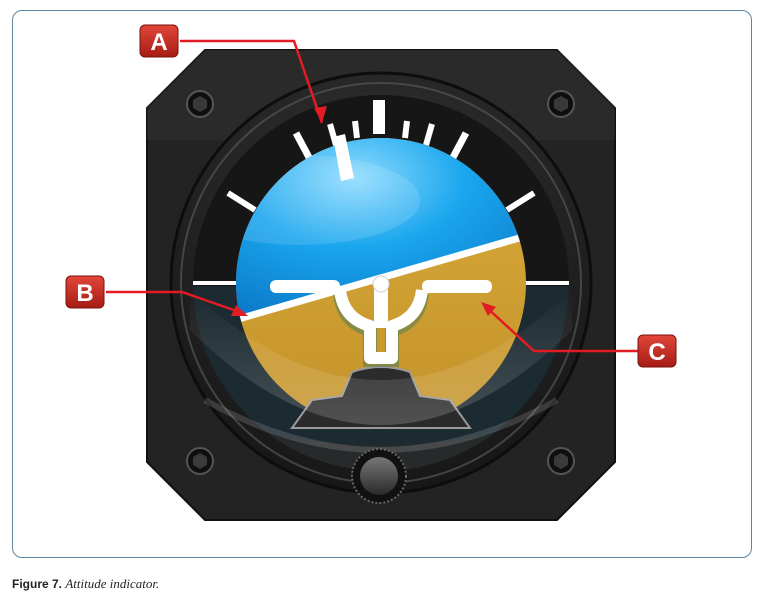 The image size is (765, 609). I want to click on figure-caption: Figure 7. Attitude indicator., so click(85, 584).